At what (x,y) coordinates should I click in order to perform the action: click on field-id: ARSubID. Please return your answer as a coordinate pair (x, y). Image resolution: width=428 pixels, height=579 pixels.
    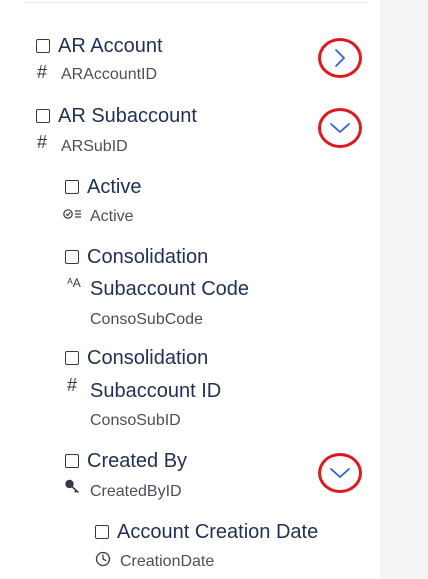
    Looking at the image, I should click on (94, 146).